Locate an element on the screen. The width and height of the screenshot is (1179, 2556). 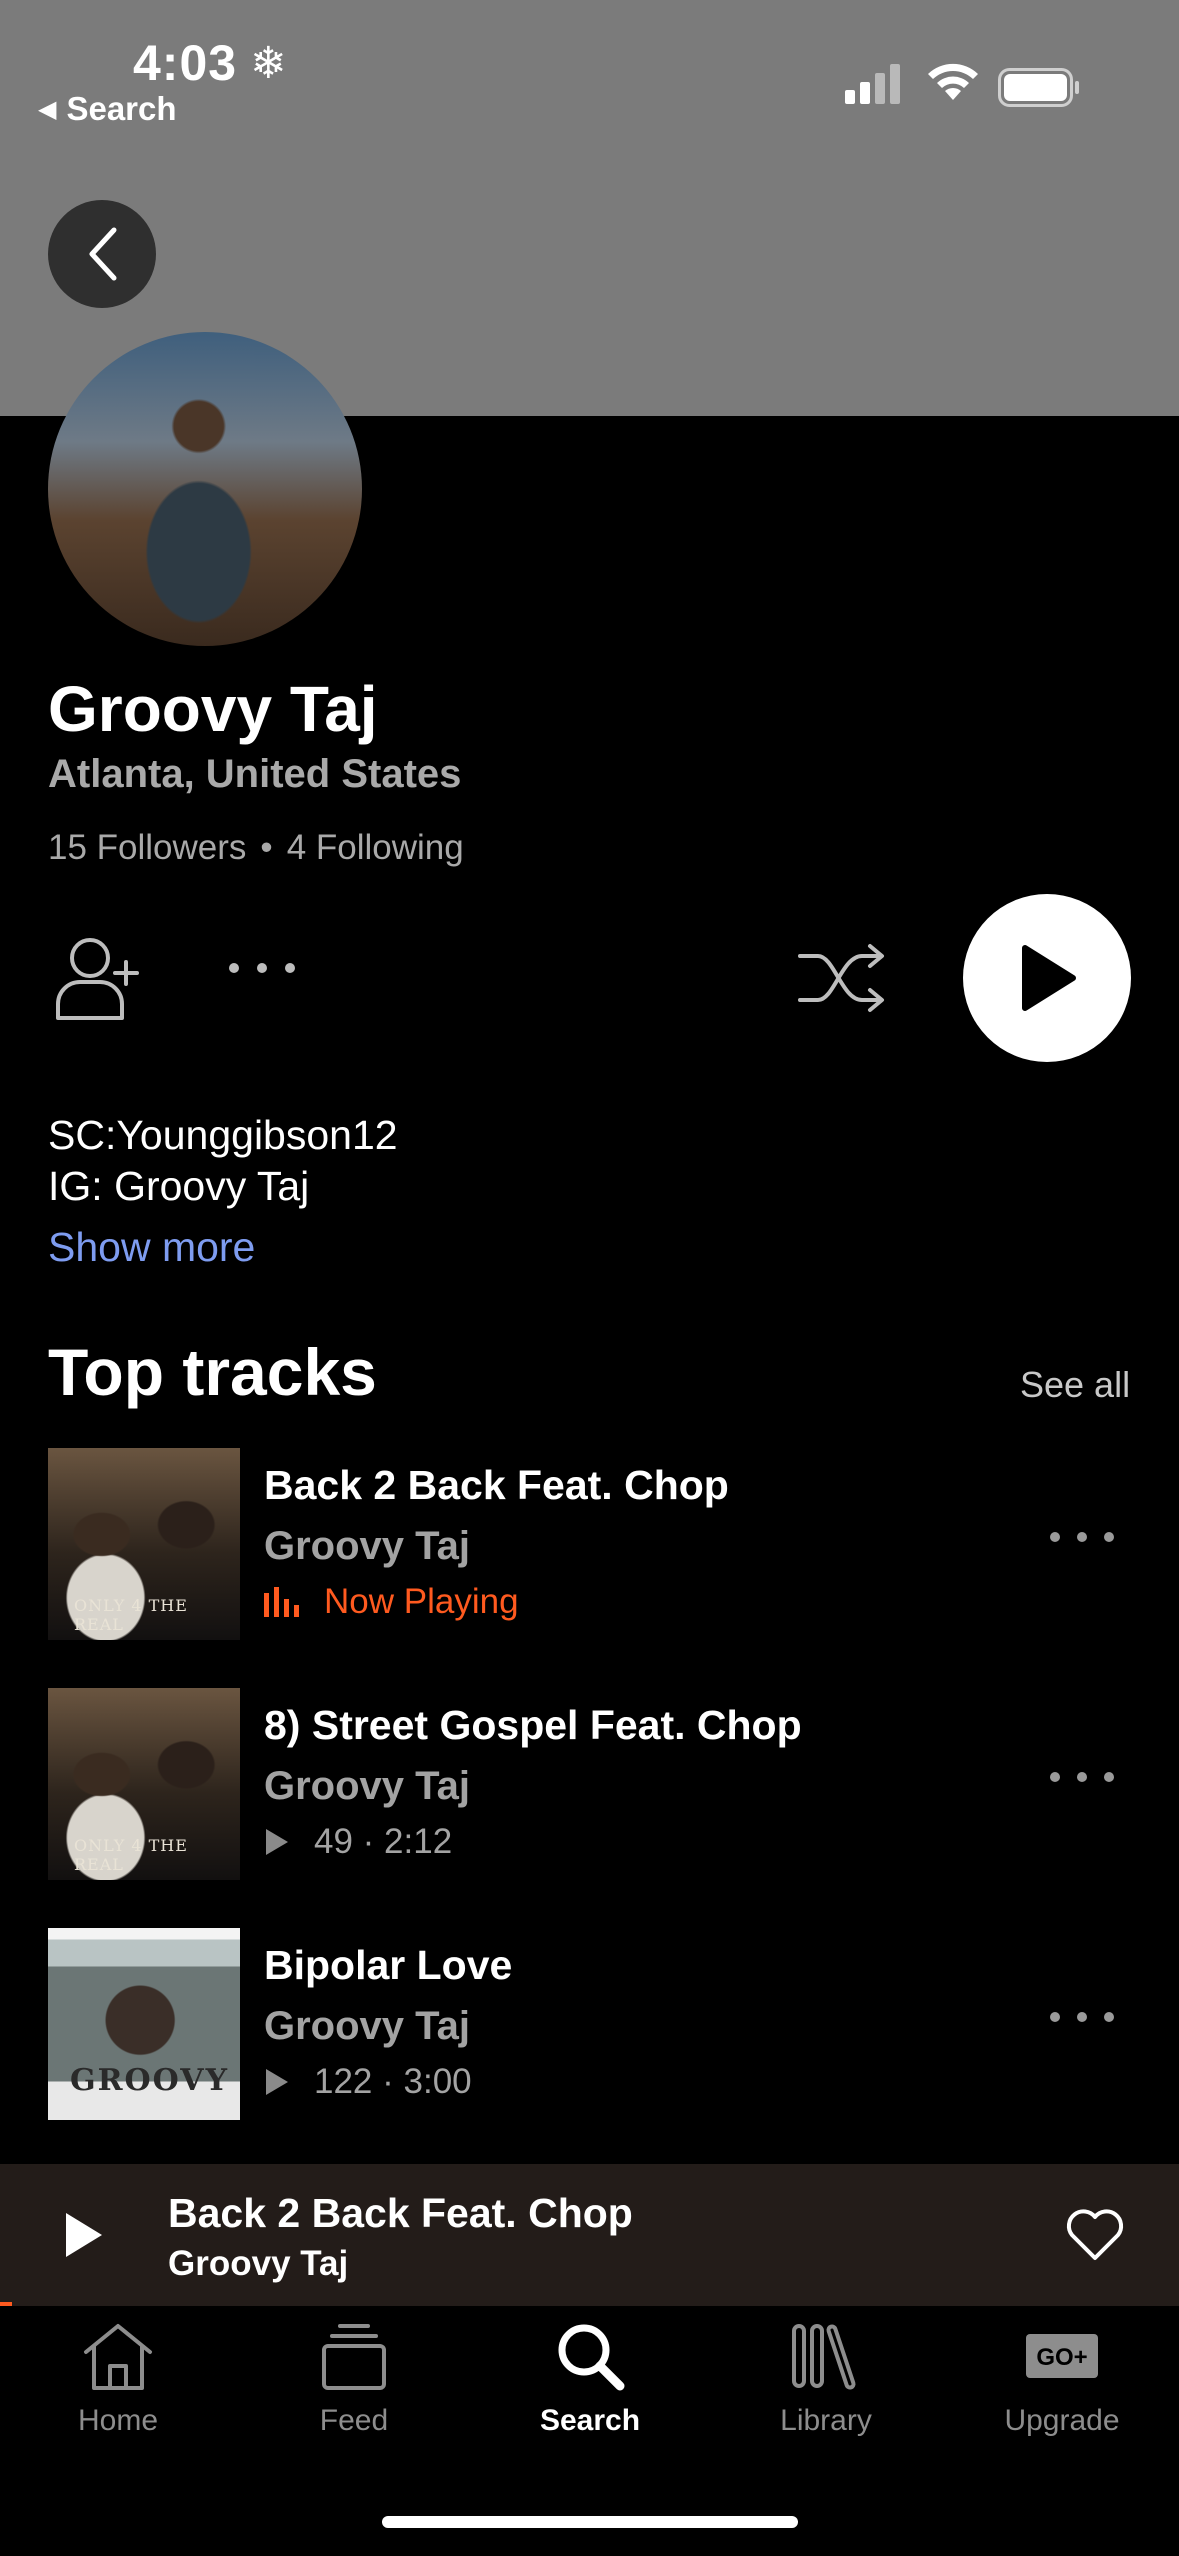
track-meta: 122 · 3:00 is located at coordinates (368, 2082).